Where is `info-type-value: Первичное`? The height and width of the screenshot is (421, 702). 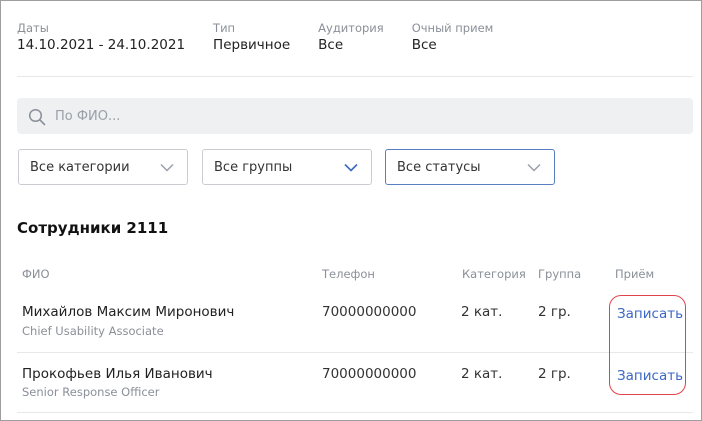
info-type-value: Первичное is located at coordinates (252, 45).